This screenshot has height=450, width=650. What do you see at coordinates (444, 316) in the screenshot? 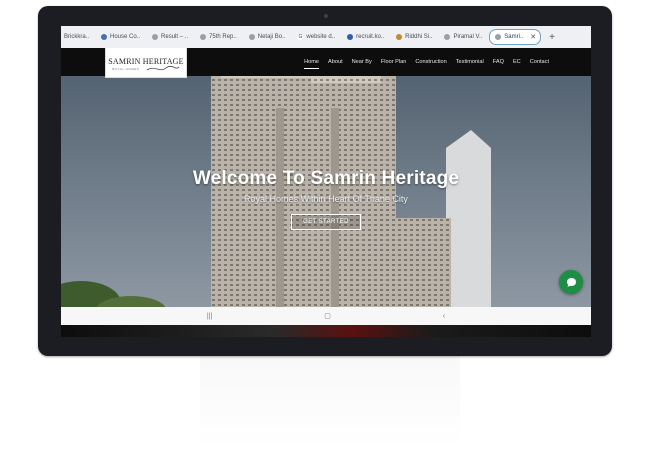
I see `back-icon: ‹` at bounding box center [444, 316].